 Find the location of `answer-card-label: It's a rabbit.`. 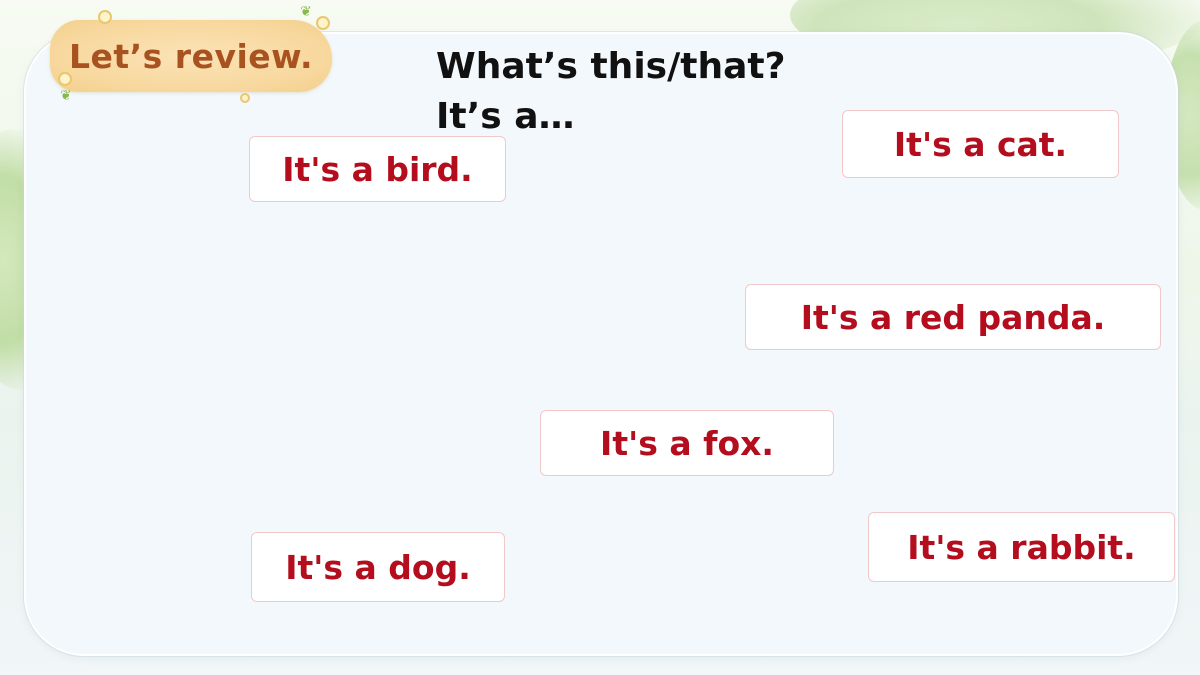

answer-card-label: It's a rabbit. is located at coordinates (1021, 547).